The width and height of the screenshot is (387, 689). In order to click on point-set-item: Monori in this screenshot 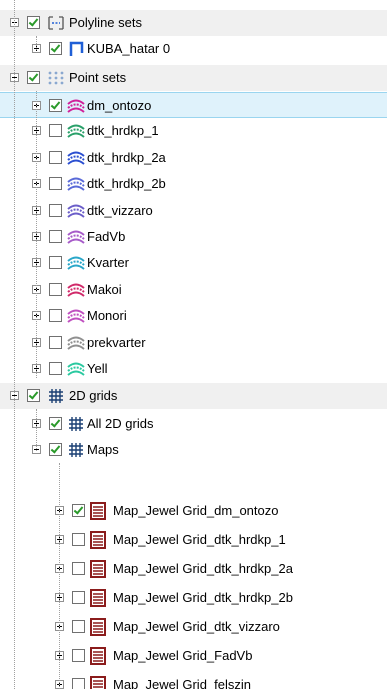, I will do `click(193, 316)`.